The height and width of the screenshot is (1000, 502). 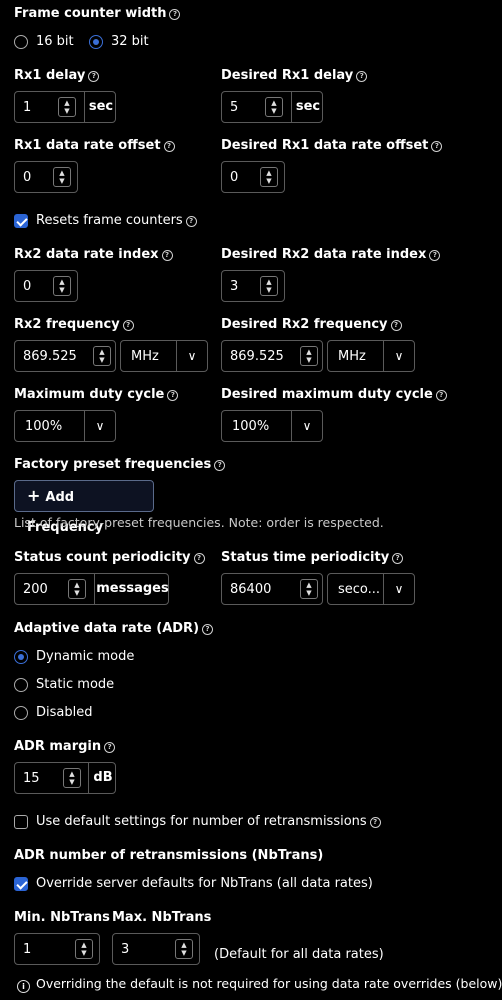 I want to click on resets-frame-counters-label: Resets frame counters?, so click(x=116, y=220).